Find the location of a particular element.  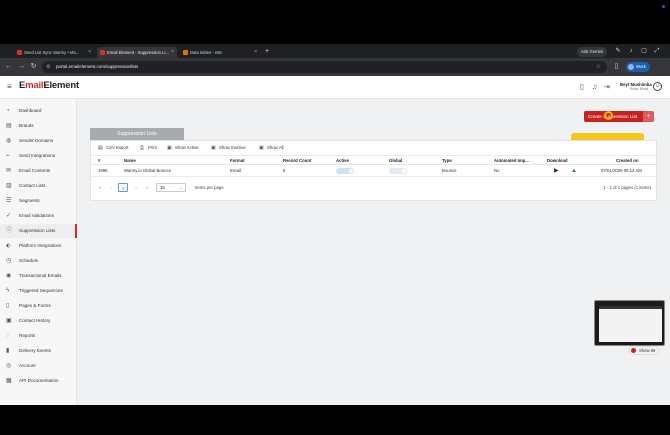

items-per-page-label: Items per page is located at coordinates (209, 187).